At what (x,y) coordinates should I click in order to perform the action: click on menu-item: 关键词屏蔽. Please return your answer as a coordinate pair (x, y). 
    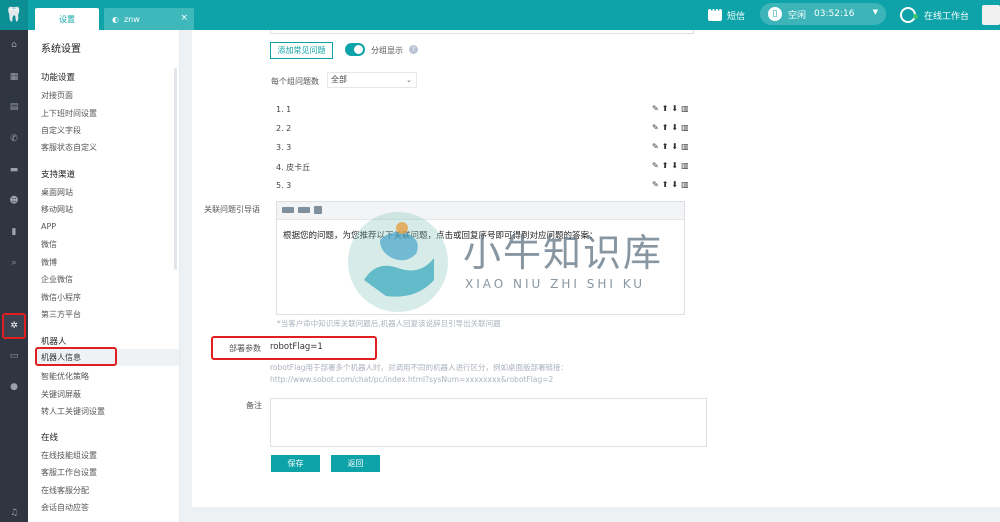
    Looking at the image, I should click on (61, 394).